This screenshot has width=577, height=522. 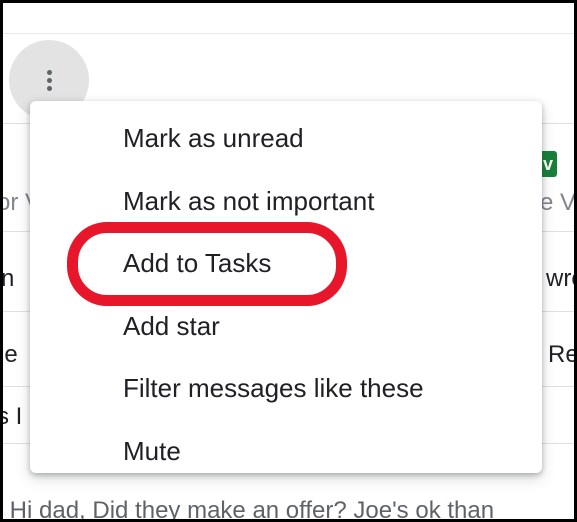 What do you see at coordinates (152, 451) in the screenshot?
I see `menu-item-label: Mute` at bounding box center [152, 451].